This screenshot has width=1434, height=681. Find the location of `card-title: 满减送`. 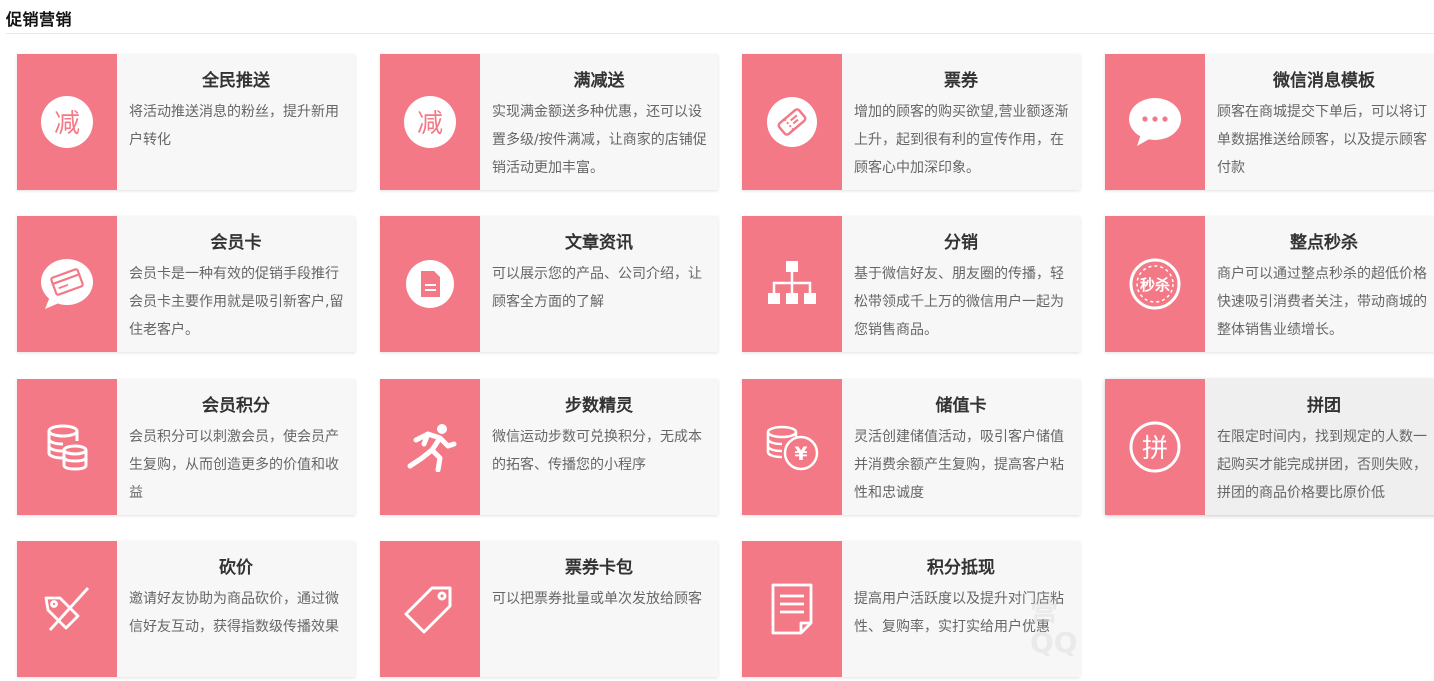

card-title: 满减送 is located at coordinates (599, 81).